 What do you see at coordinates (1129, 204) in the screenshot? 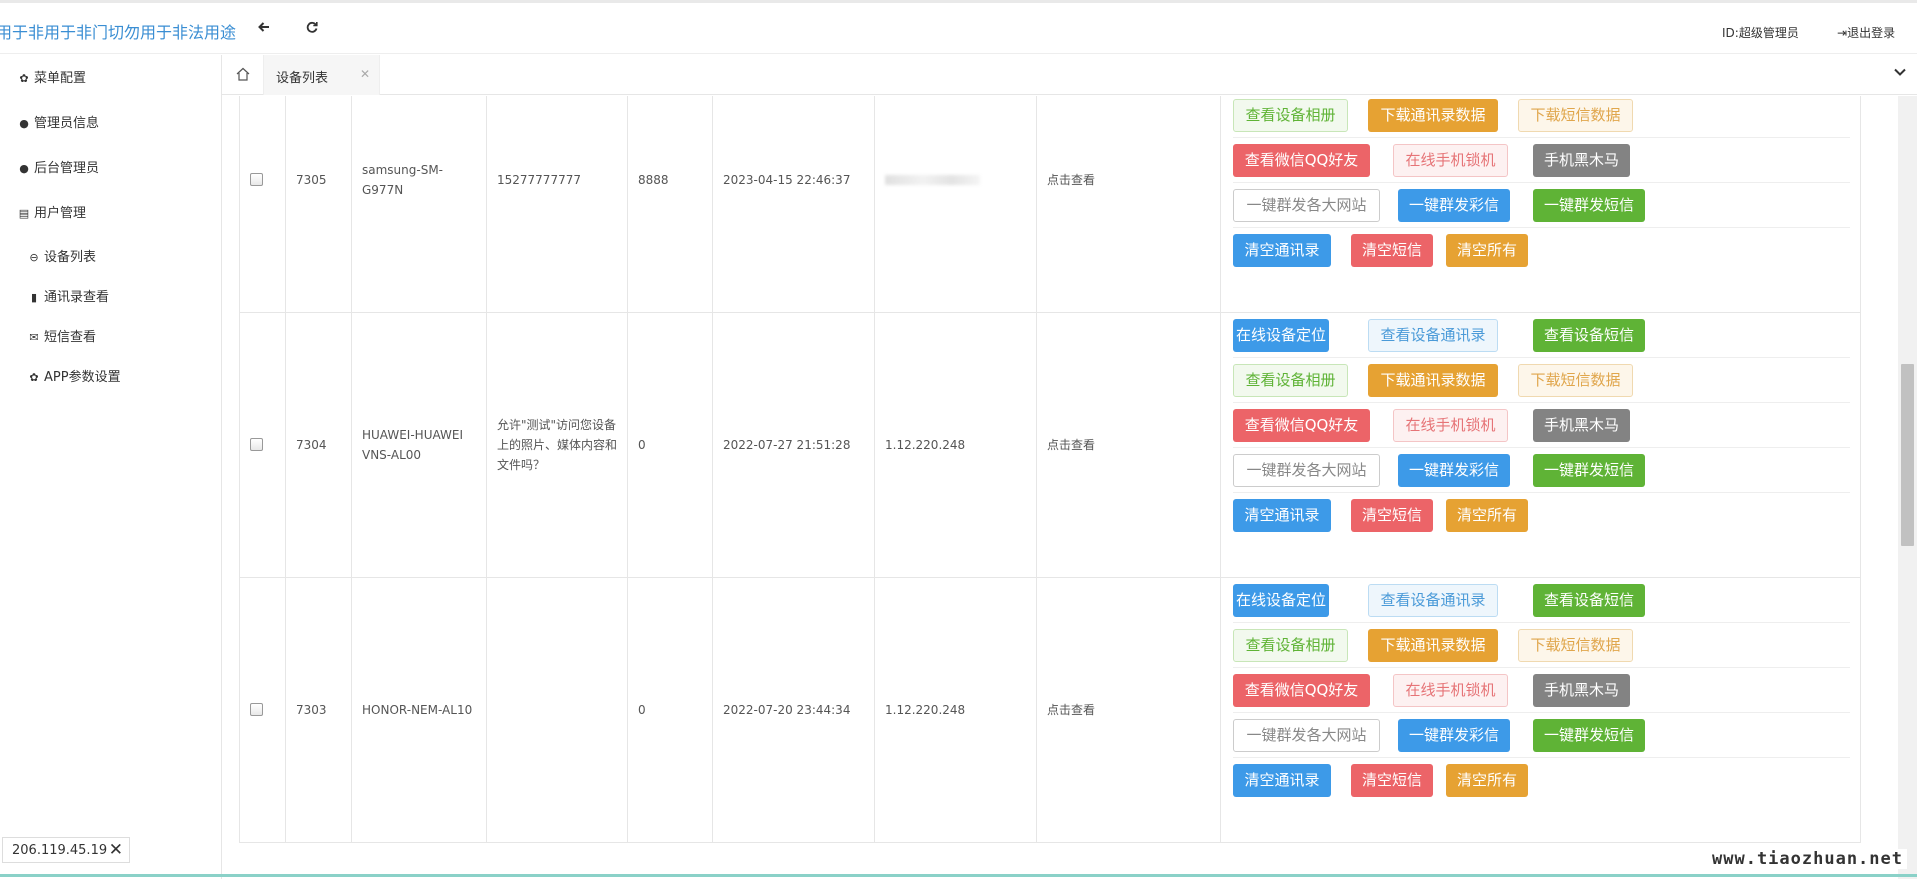
I see `view-cell: 点击查看` at bounding box center [1129, 204].